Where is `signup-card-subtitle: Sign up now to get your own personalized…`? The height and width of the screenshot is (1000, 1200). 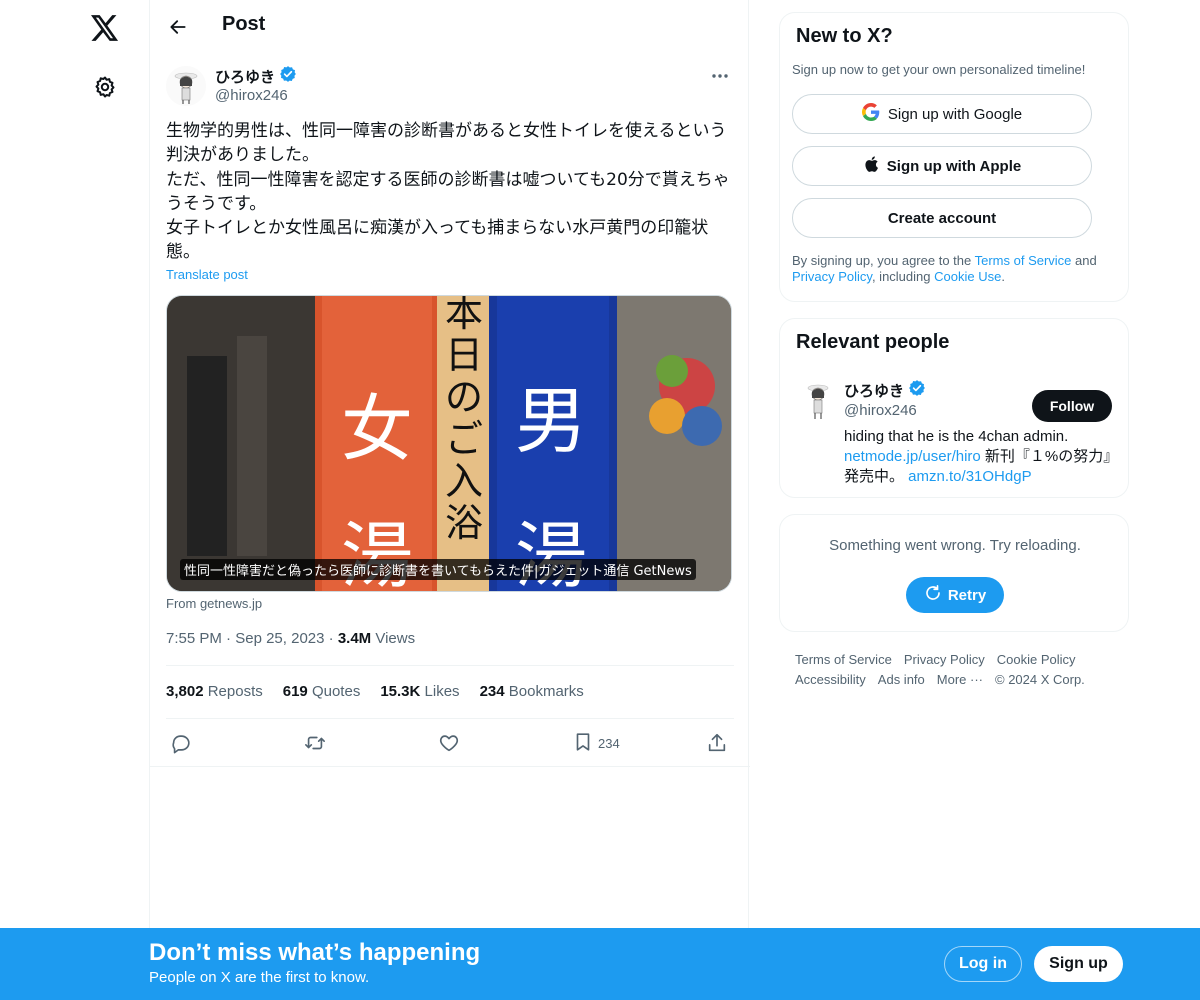 signup-card-subtitle: Sign up now to get your own personalized… is located at coordinates (939, 69).